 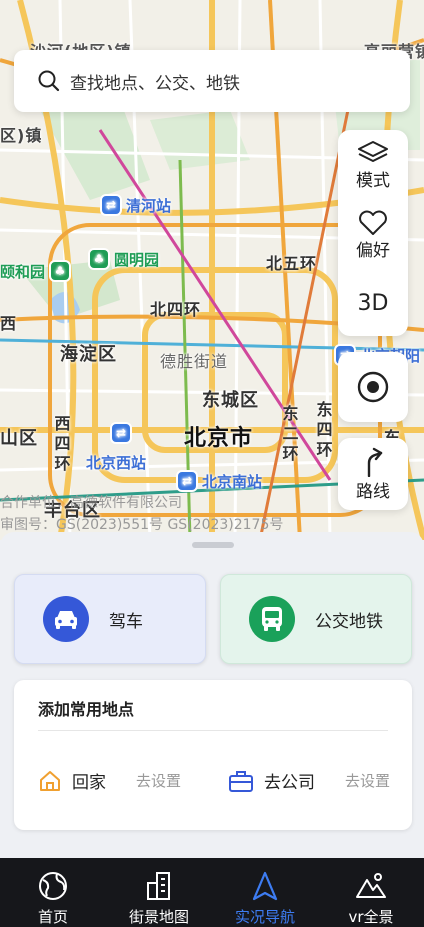 What do you see at coordinates (176, 309) in the screenshot?
I see `map-label-north-4th-ring: 北四环` at bounding box center [176, 309].